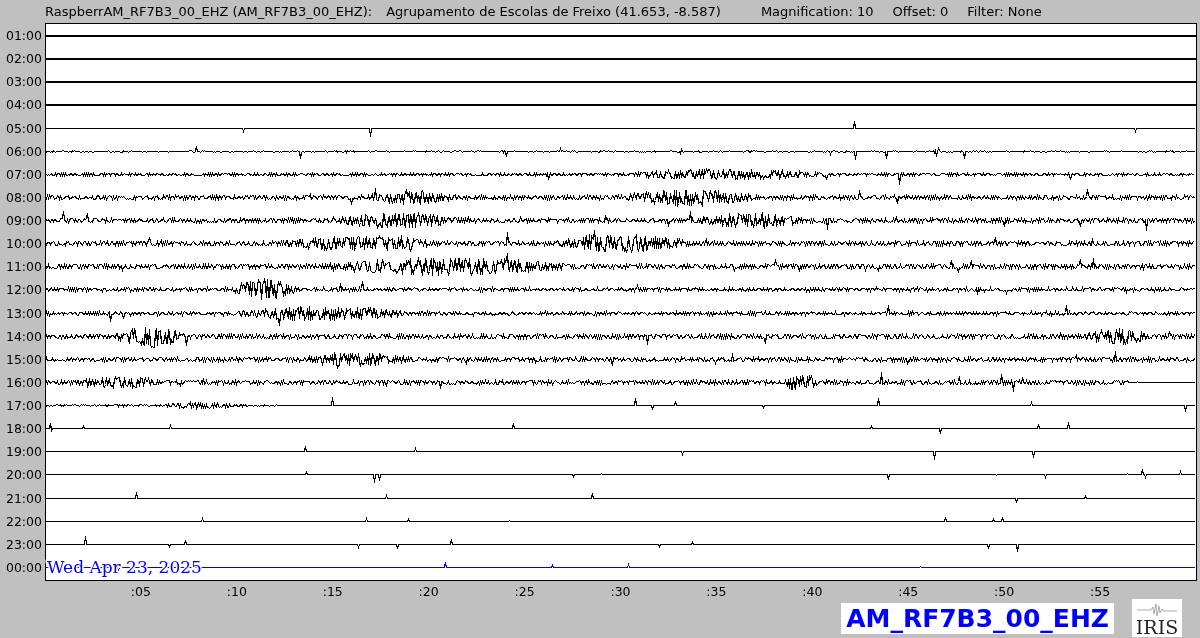 The height and width of the screenshot is (638, 1200). Describe the element at coordinates (332, 591) in the screenshot. I see `minute-tick-label: :15` at that location.